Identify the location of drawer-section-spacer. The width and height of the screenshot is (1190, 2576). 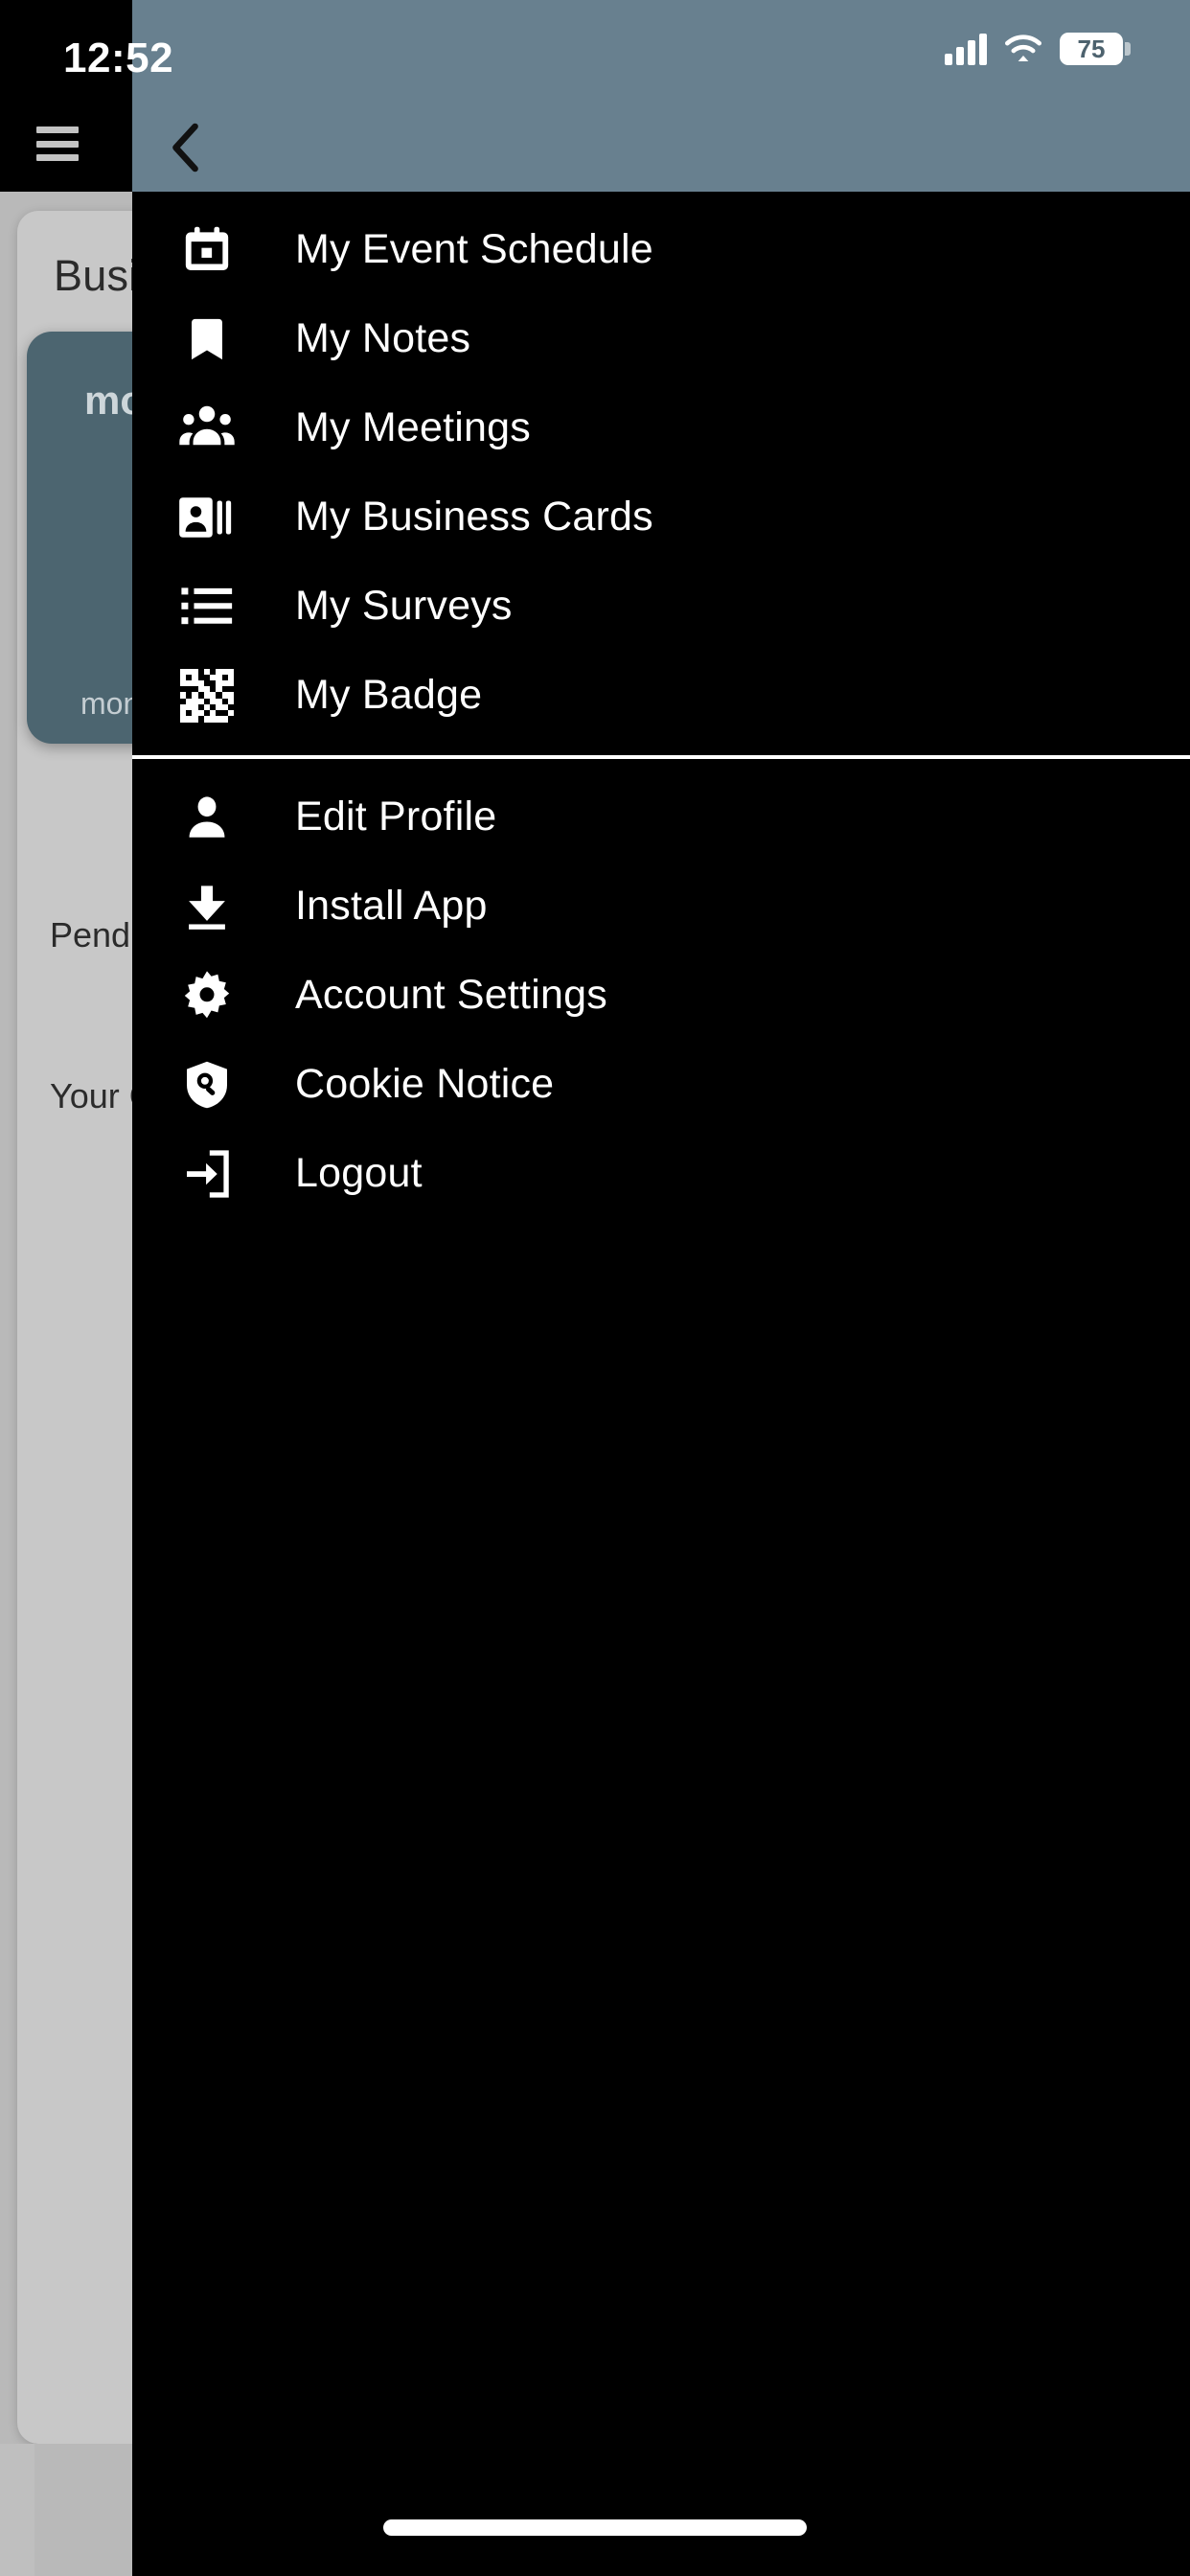
(661, 747).